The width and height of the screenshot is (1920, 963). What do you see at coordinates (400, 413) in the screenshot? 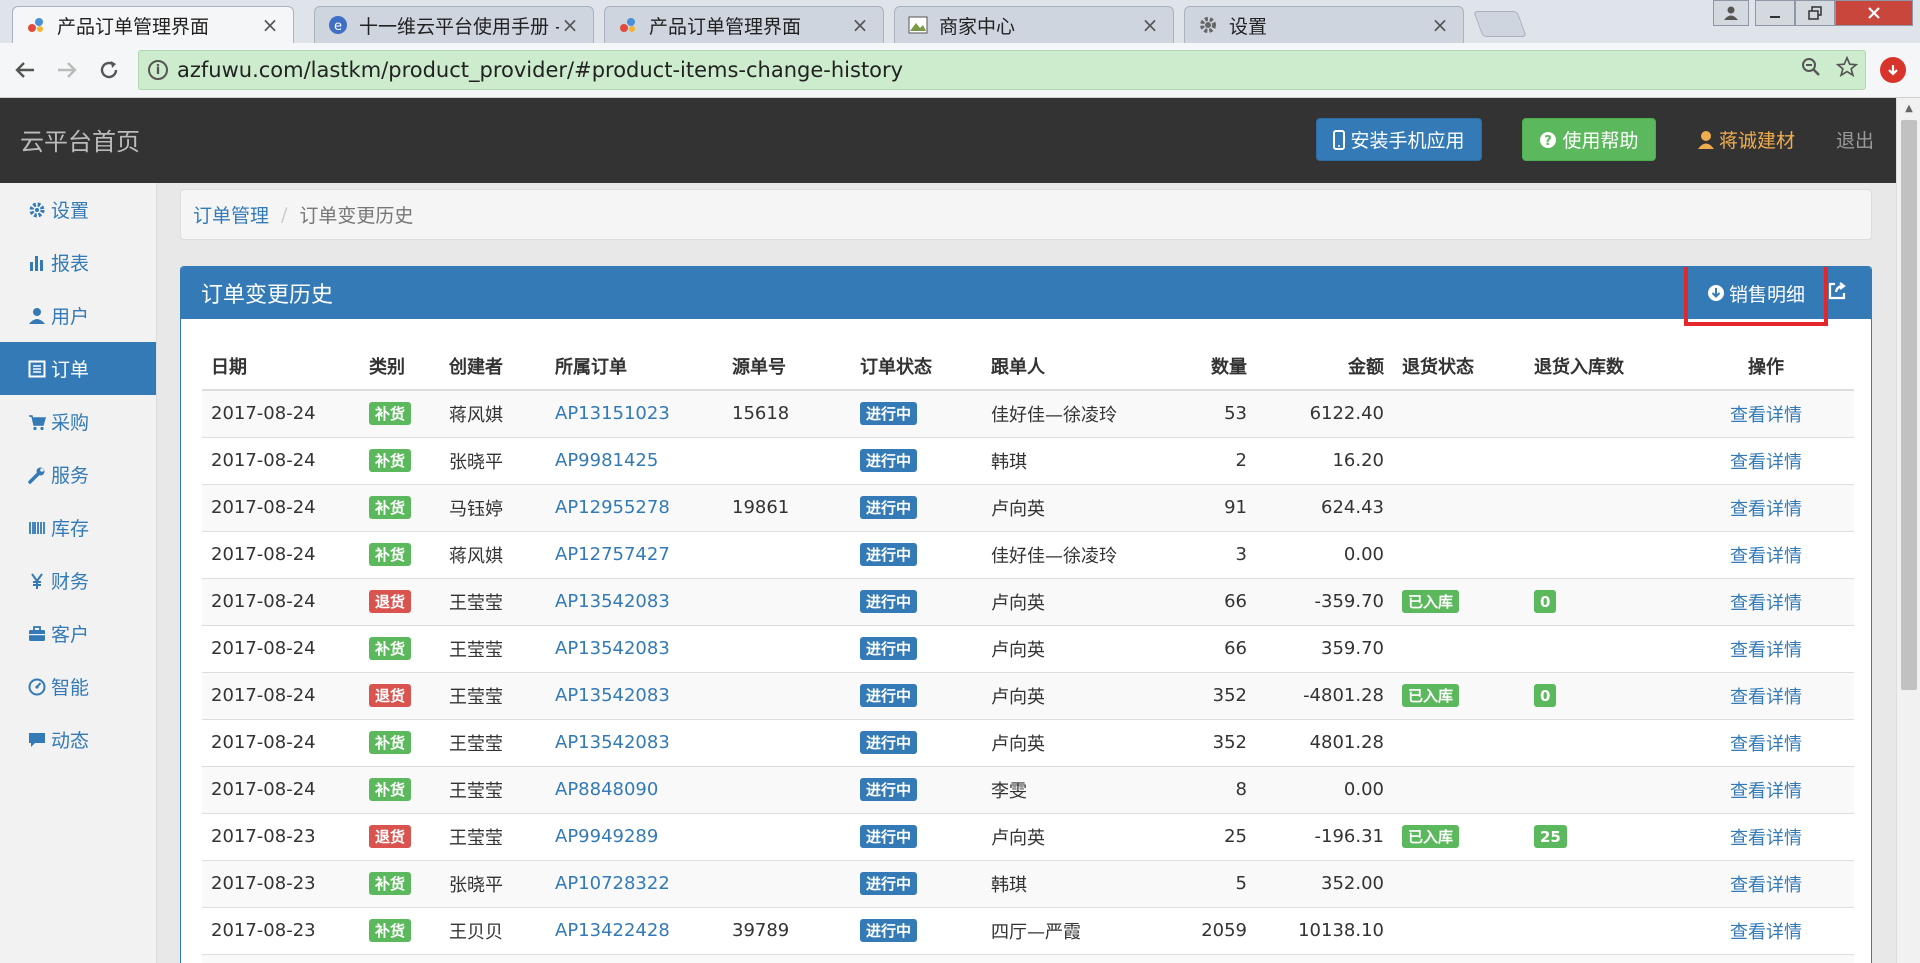
I see `cell-type: 补货` at bounding box center [400, 413].